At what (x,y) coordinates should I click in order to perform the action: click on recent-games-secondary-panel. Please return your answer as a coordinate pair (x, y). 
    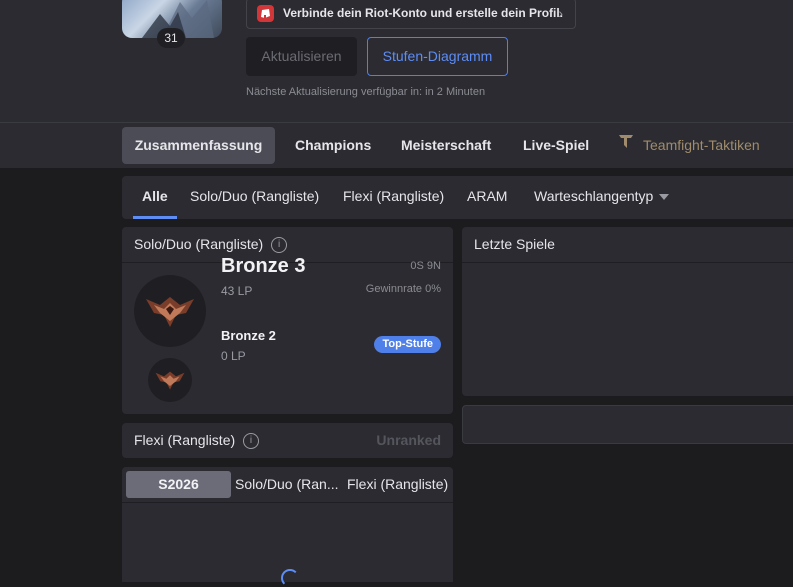
    Looking at the image, I should click on (627, 424).